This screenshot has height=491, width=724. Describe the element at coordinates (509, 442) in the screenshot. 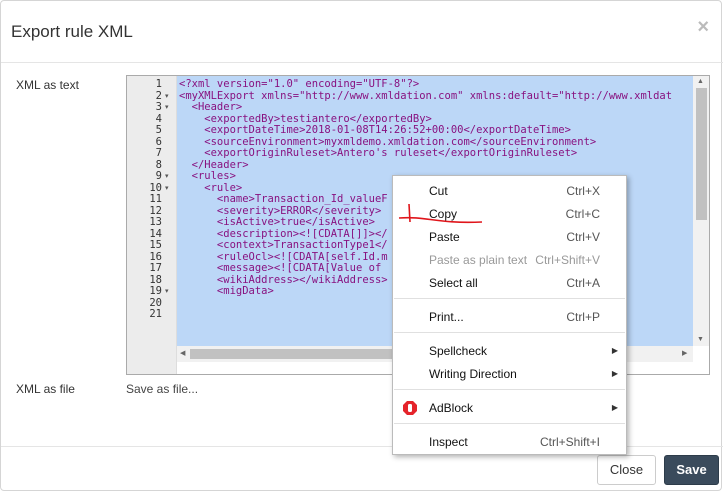

I see `menu-item-inspect: Inspect Ctrl+Shift+I` at that location.